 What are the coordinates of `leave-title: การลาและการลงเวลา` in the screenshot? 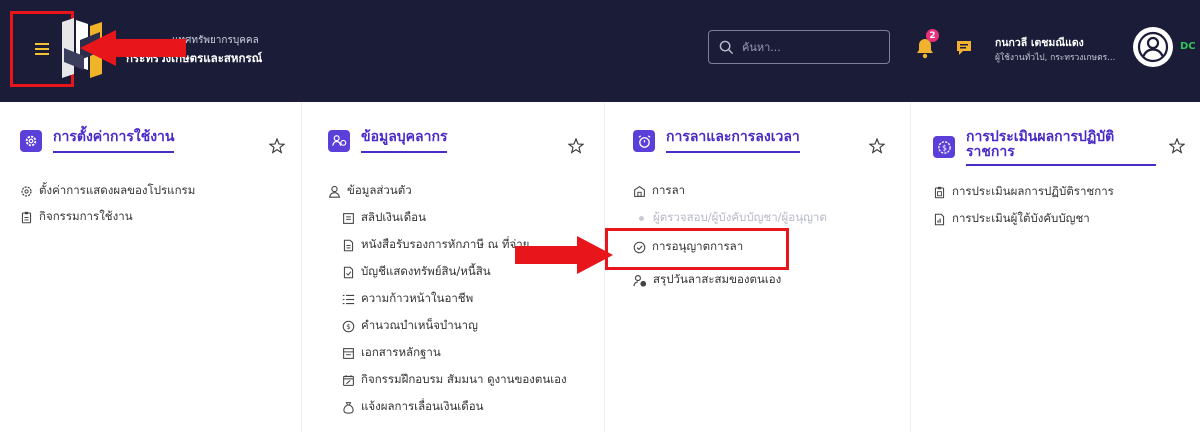 It's located at (733, 141).